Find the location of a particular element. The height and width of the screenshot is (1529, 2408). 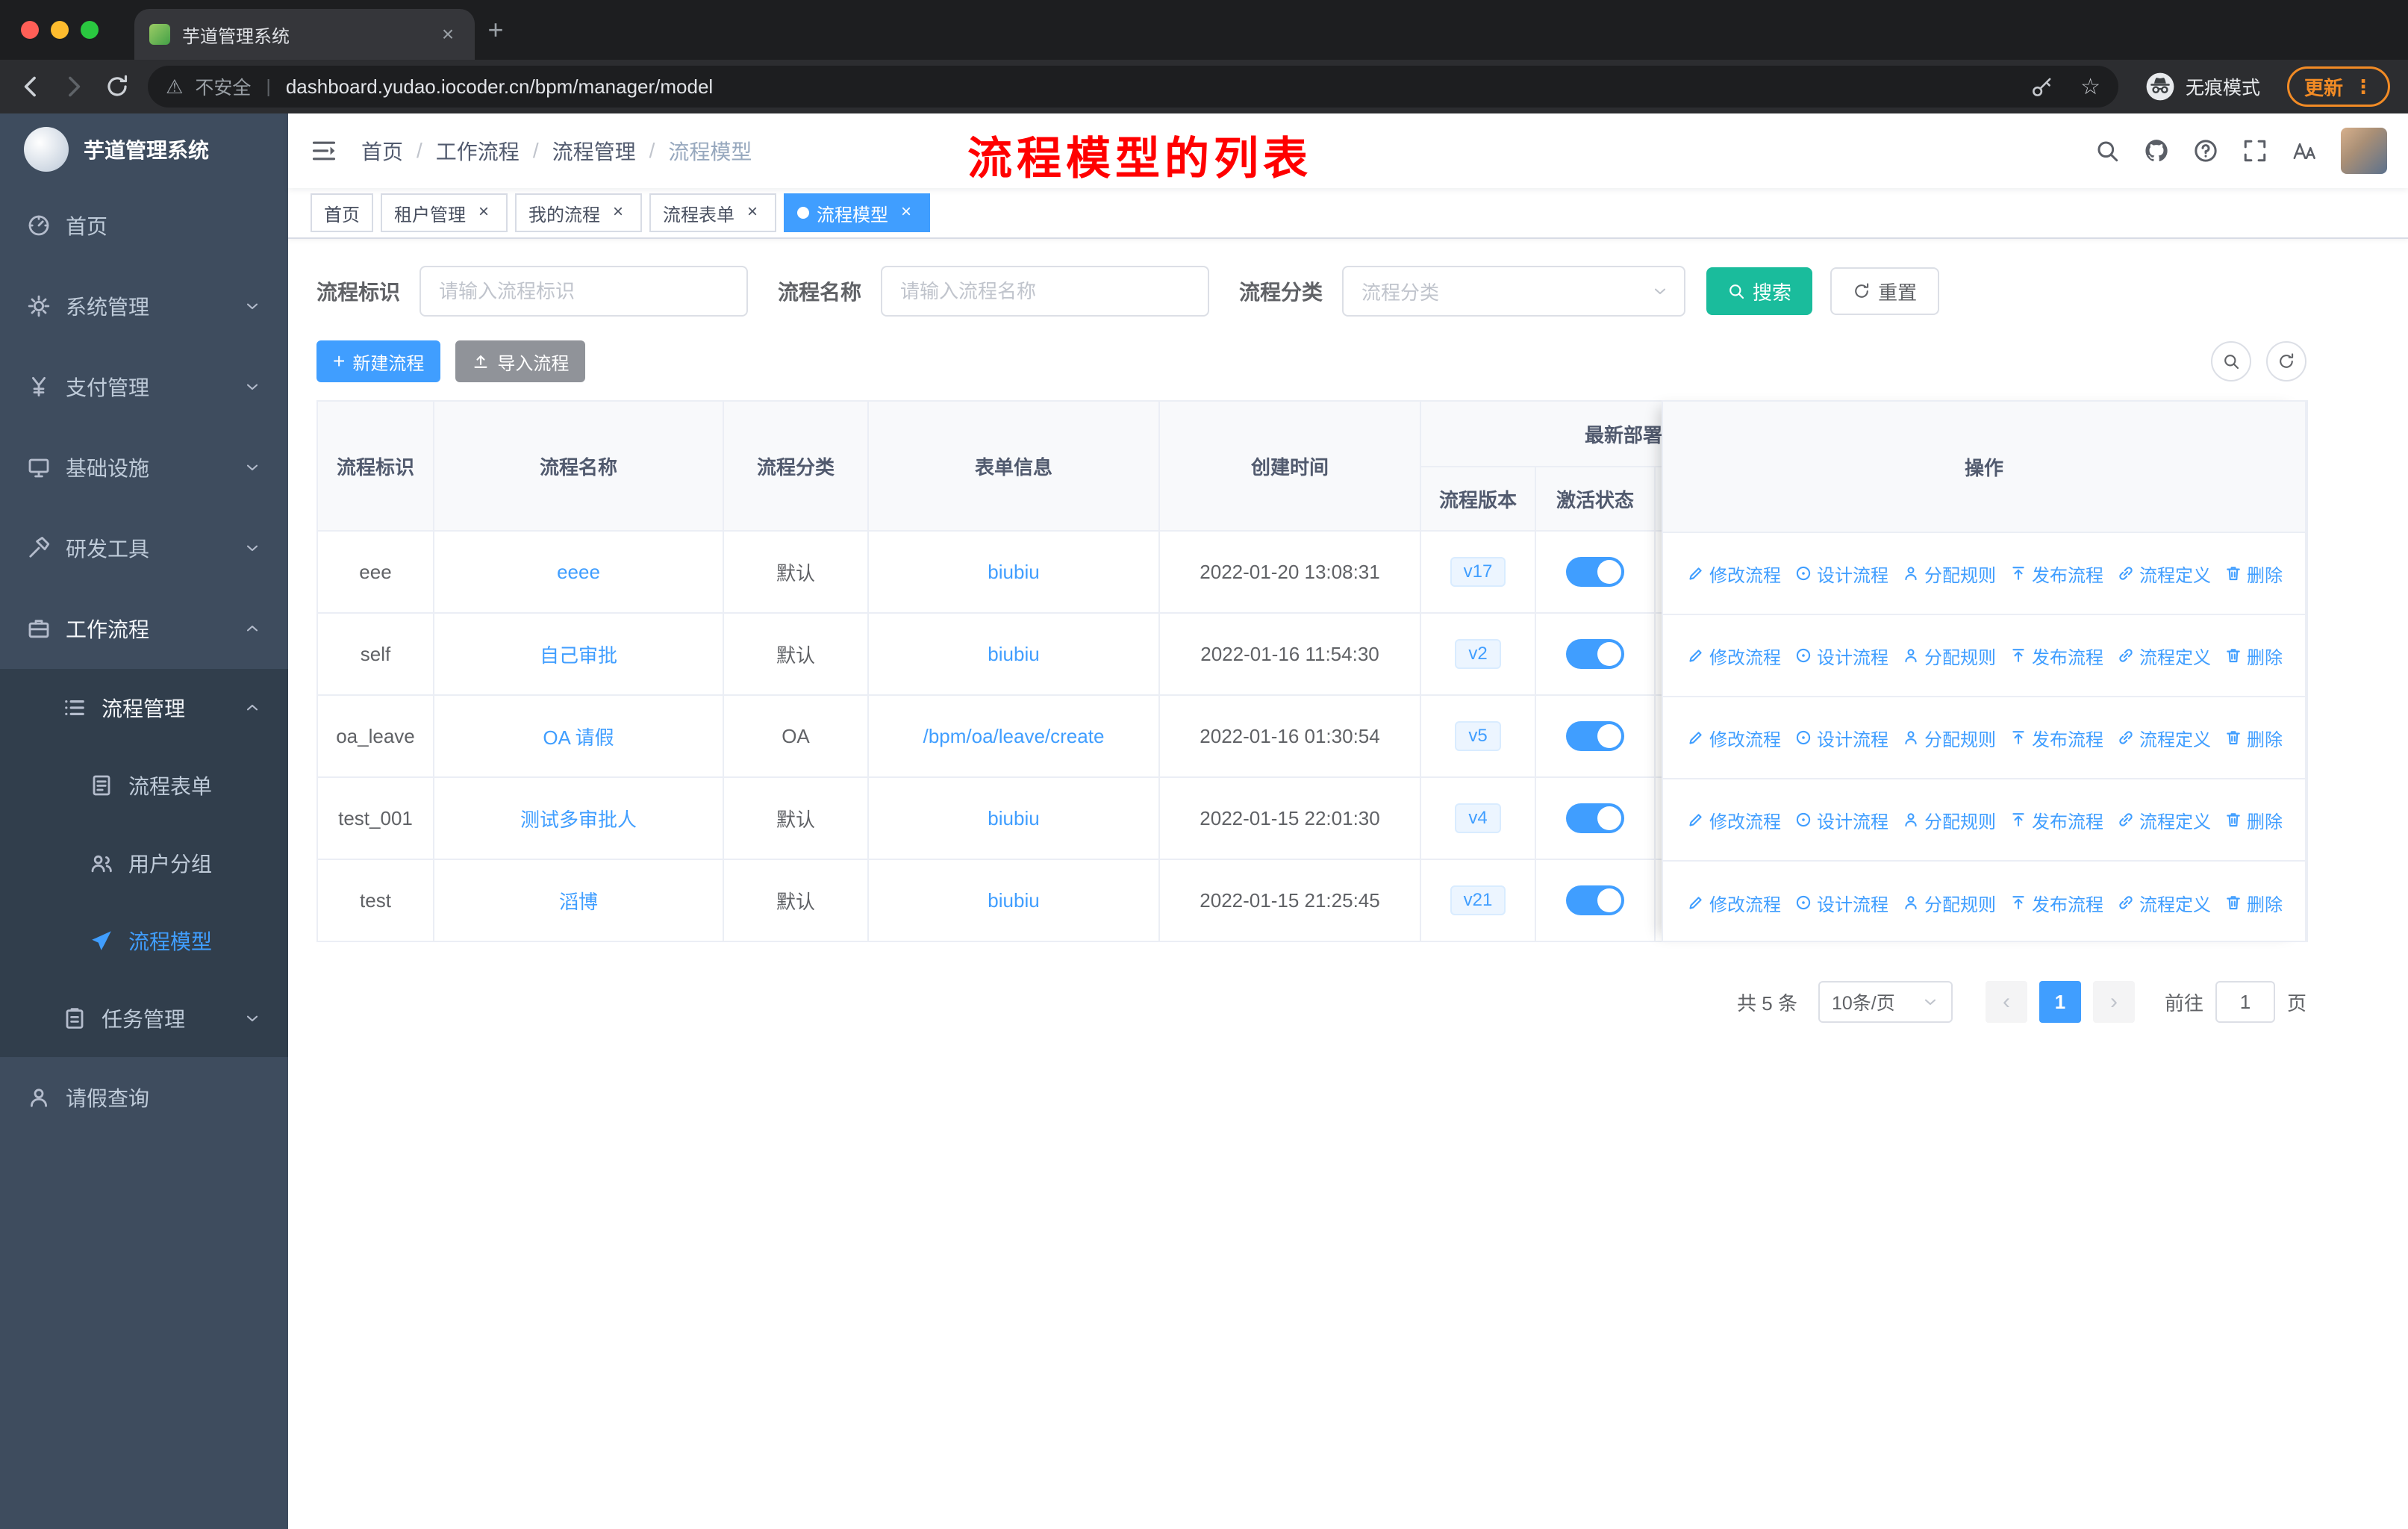

sidebar-item-payment: 支付管理 is located at coordinates (144, 387).